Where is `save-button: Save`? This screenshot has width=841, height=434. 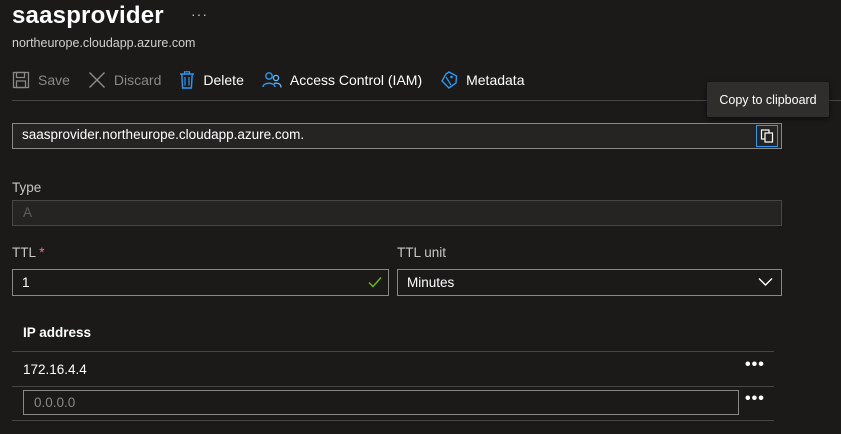 save-button: Save is located at coordinates (41, 80).